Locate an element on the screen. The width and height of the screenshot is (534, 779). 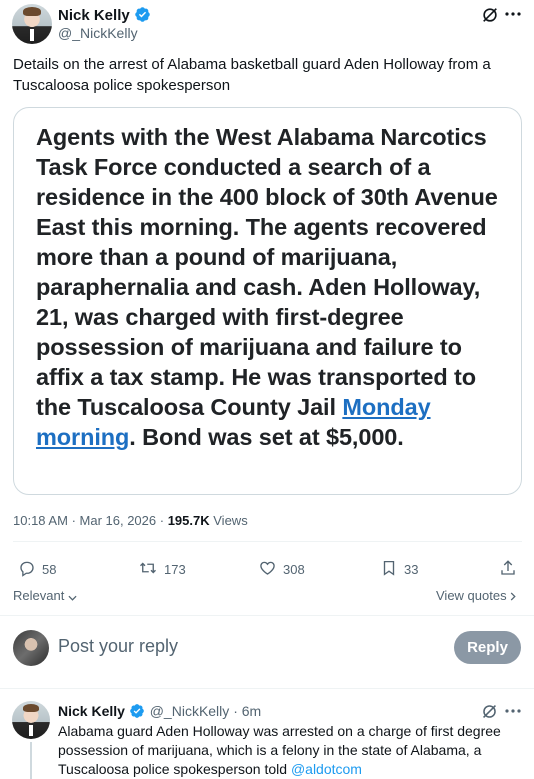
reply-count: 58 is located at coordinates (49, 569).